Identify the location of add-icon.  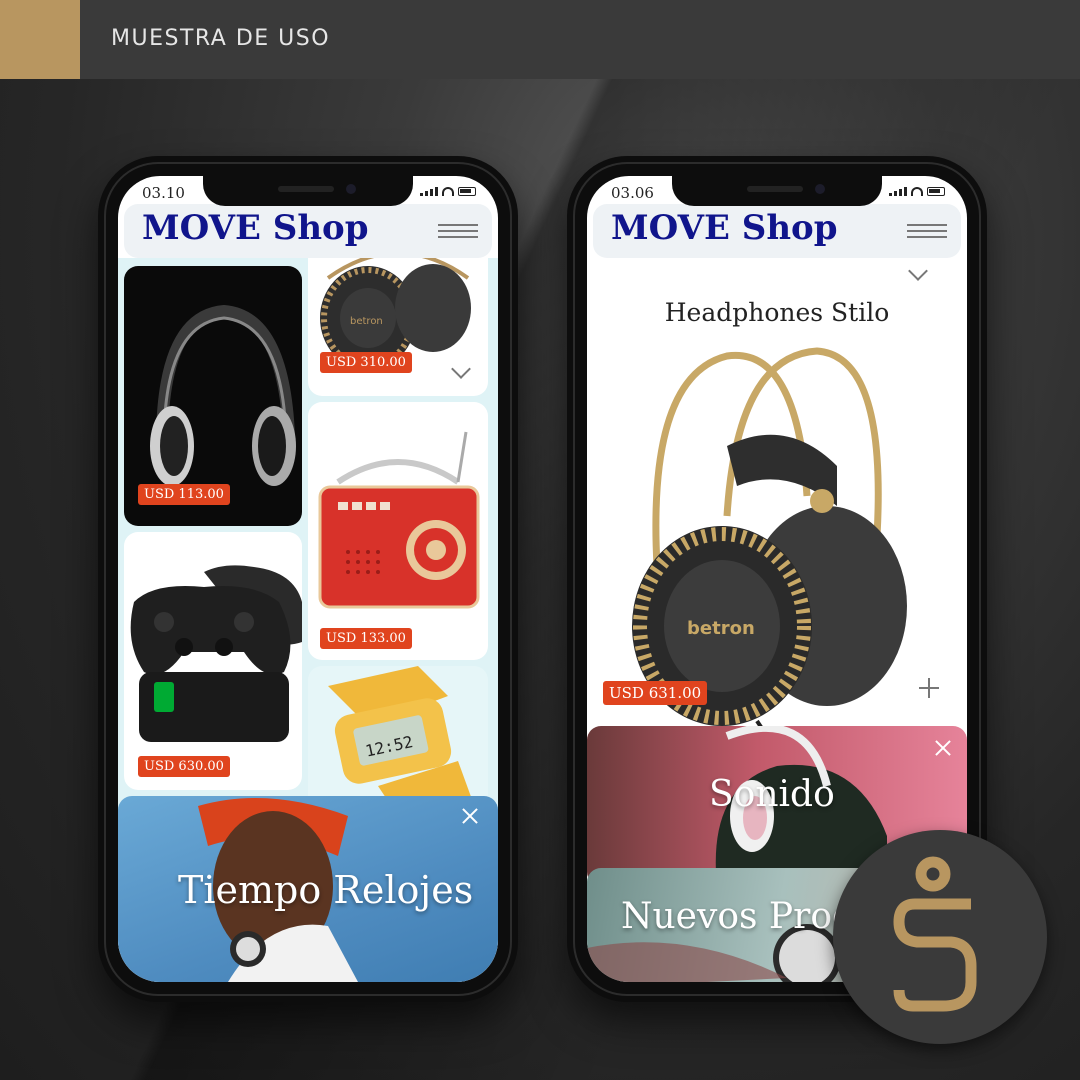
(929, 688).